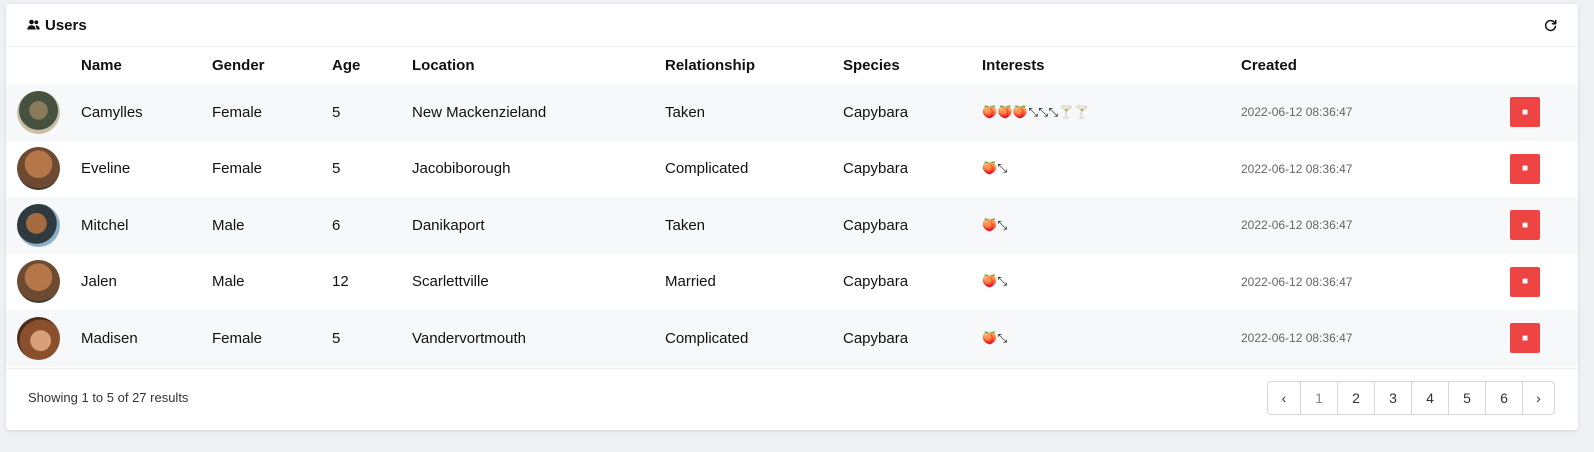 This screenshot has height=452, width=1594. I want to click on column-header-interests: Interests, so click(1111, 65).